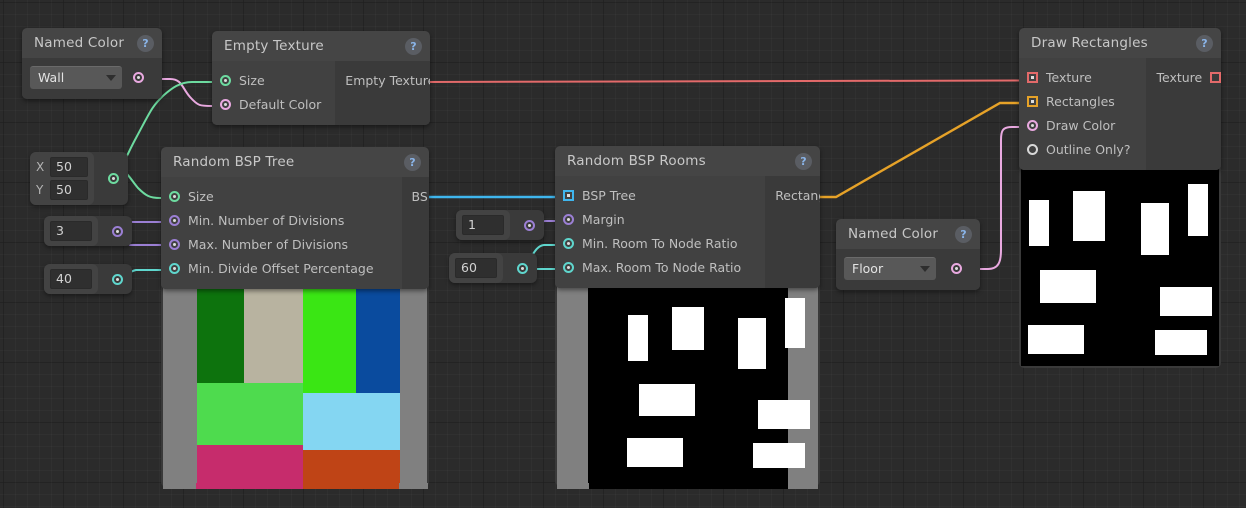  I want to click on node-body: Floor, so click(908, 269).